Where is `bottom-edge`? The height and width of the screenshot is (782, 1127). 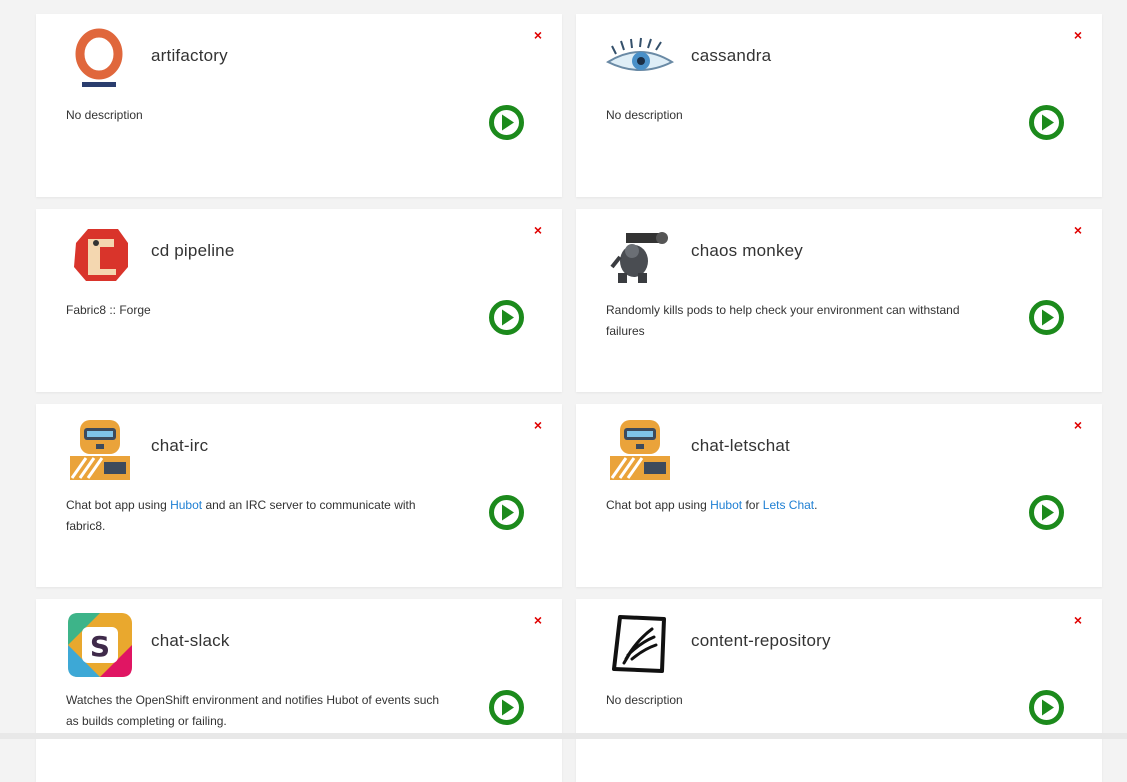 bottom-edge is located at coordinates (563, 736).